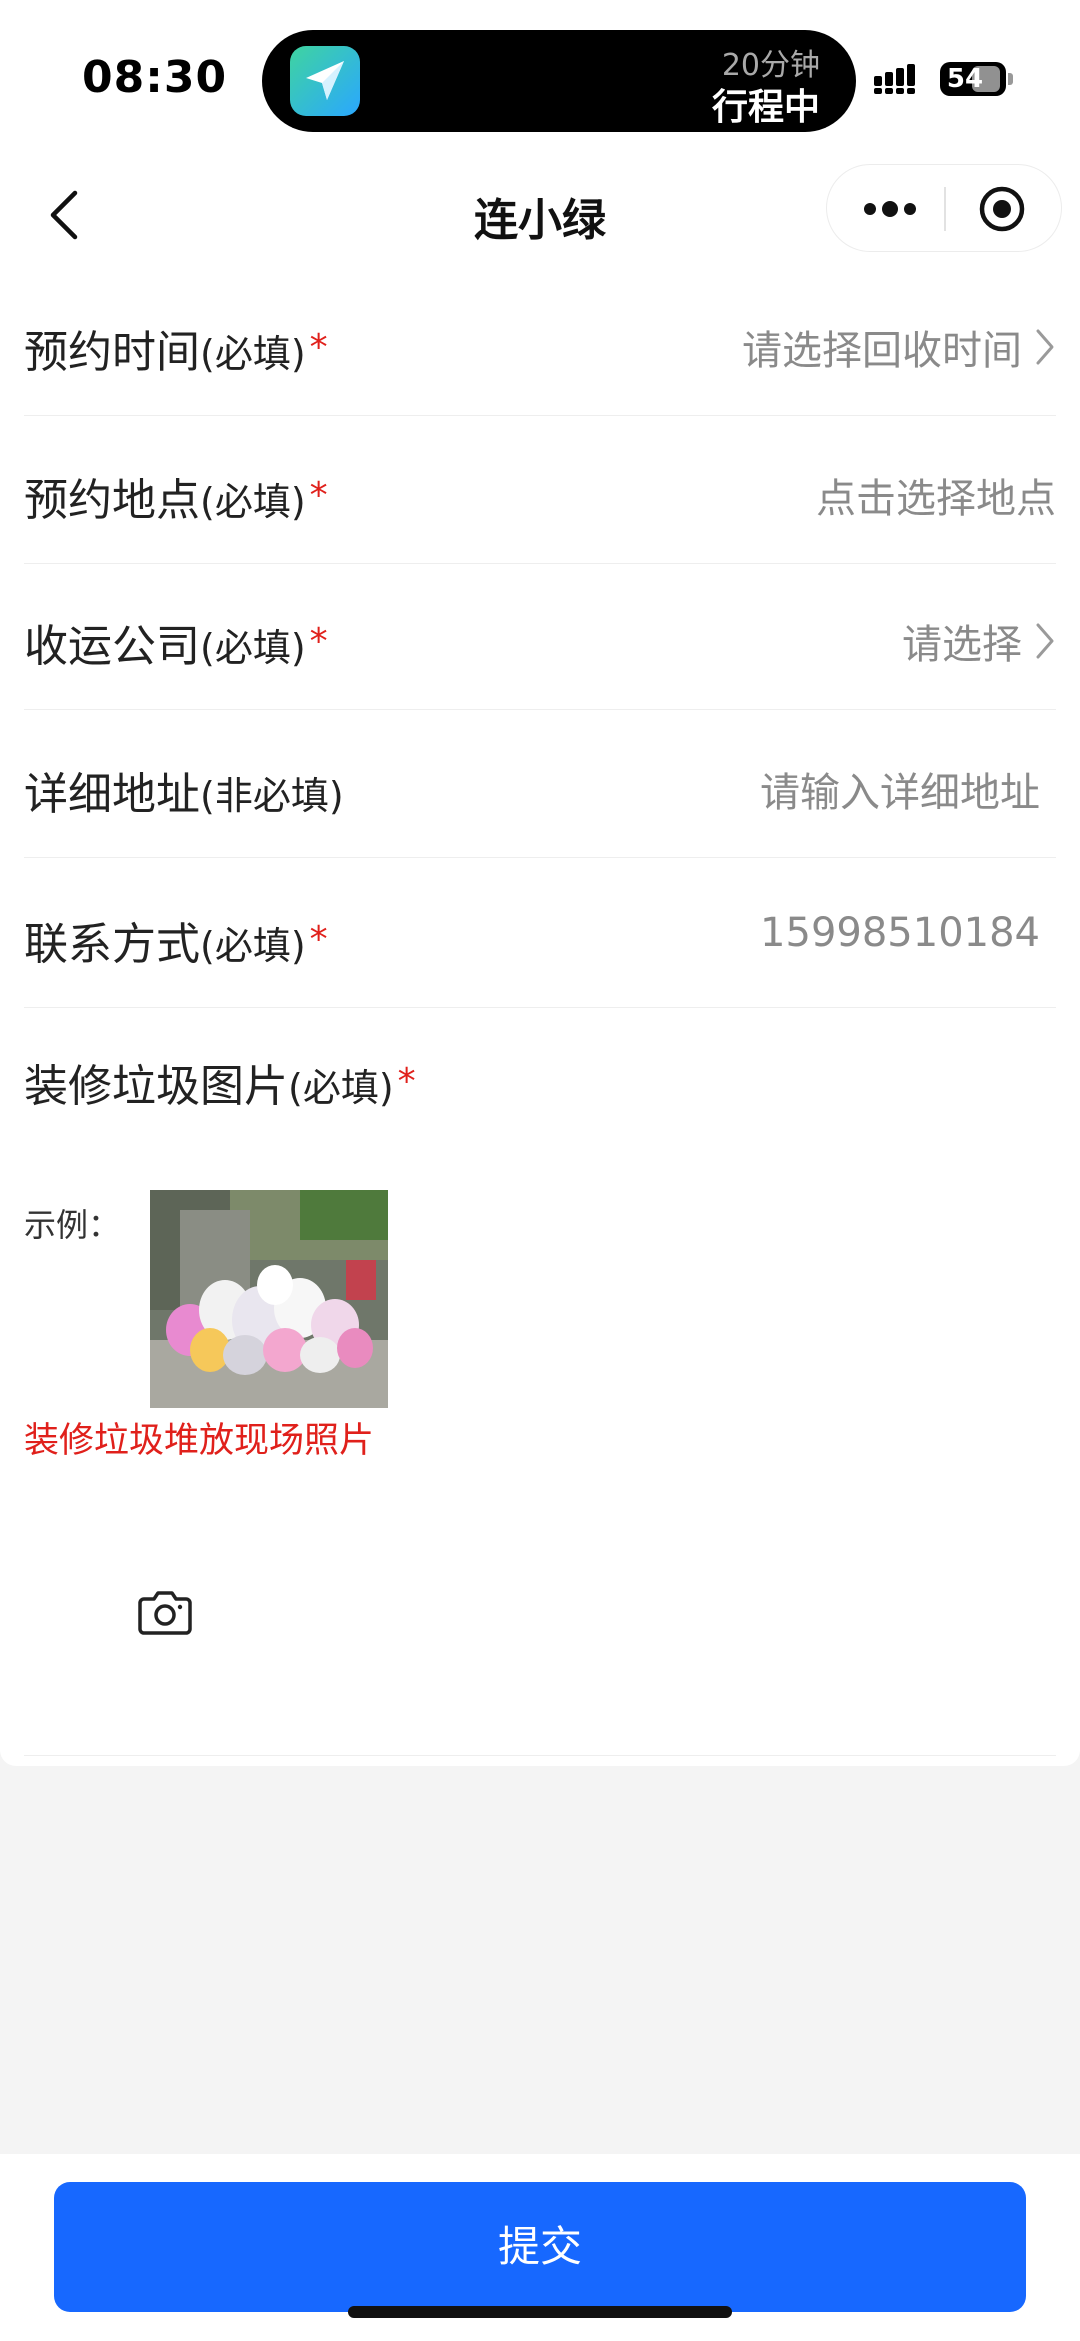  What do you see at coordinates (540, 935) in the screenshot?
I see `form-row-contact: 联系方式(必填) * 15998510184` at bounding box center [540, 935].